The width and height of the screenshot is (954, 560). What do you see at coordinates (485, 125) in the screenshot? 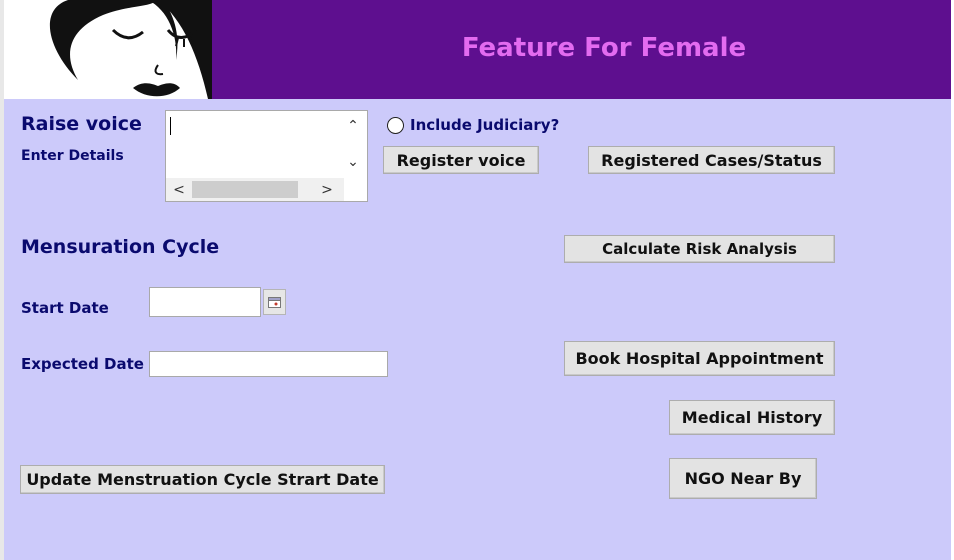
I see `include-judiciary-label: Include Judiciary?` at bounding box center [485, 125].